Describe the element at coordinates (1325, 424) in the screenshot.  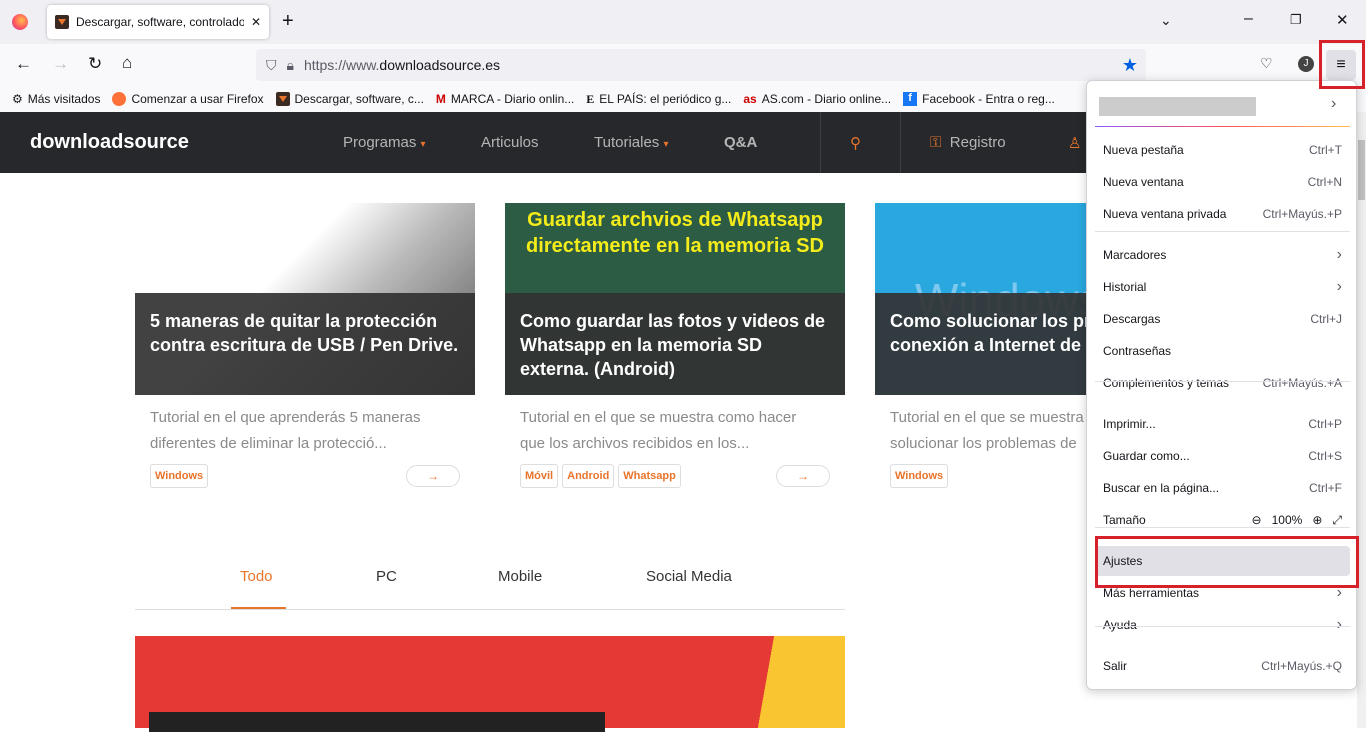
I see `menu-item-shortcut: Ctrl+P` at that location.